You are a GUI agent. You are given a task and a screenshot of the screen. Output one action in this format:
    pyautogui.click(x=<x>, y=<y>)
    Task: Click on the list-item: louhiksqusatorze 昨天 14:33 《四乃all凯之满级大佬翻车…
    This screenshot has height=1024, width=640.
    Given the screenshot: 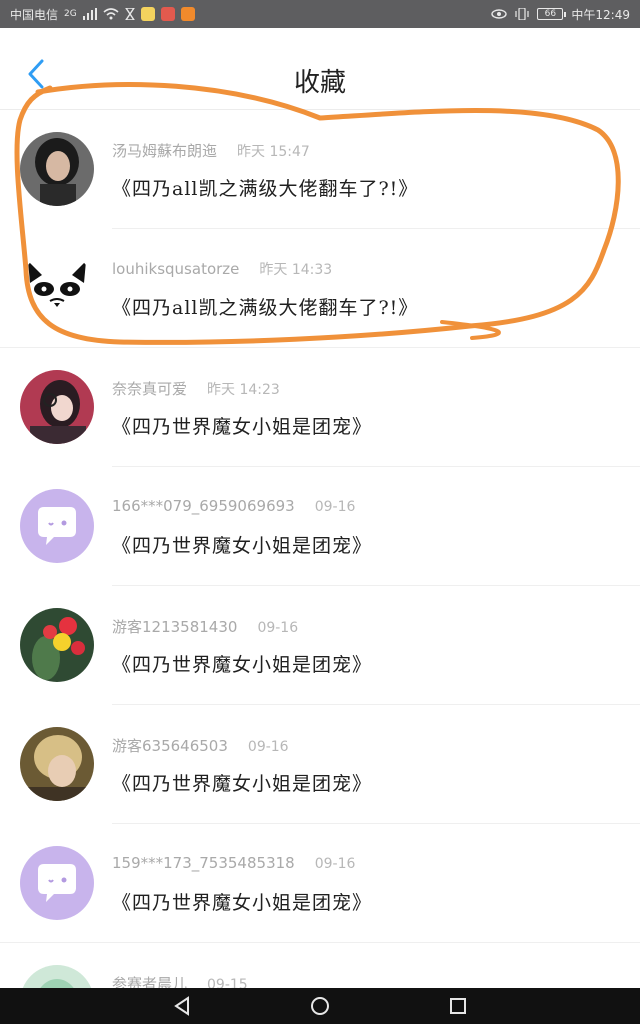 What is the action you would take?
    pyautogui.click(x=320, y=288)
    